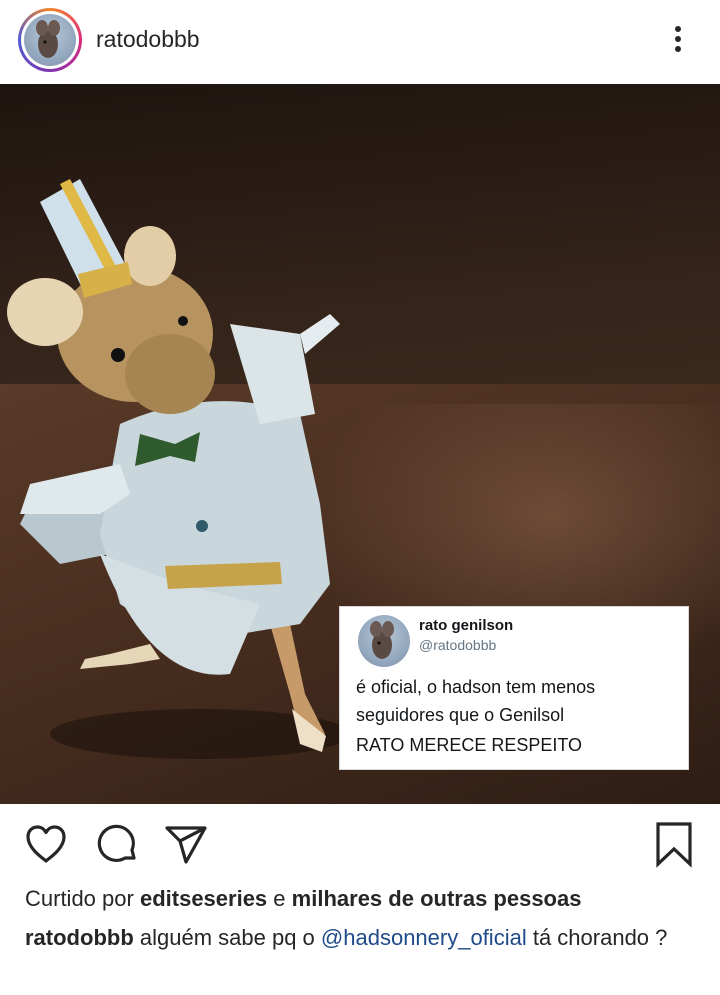 The image size is (720, 995). Describe the element at coordinates (79, 937) in the screenshot. I see `caption-username: ratodobbb` at that location.